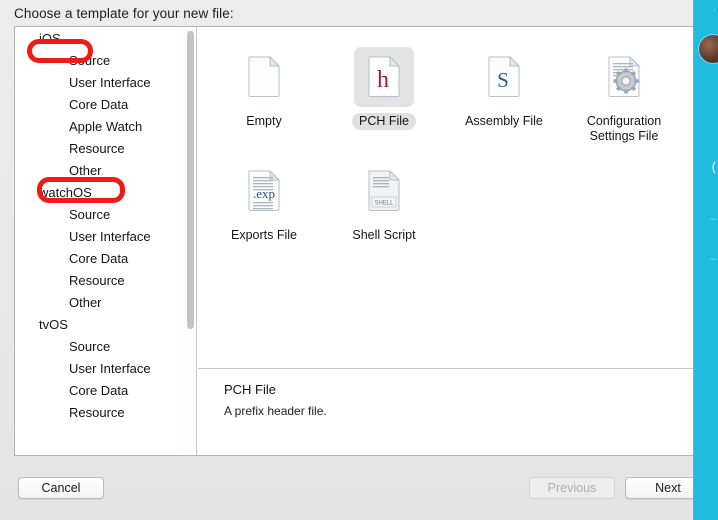 The image size is (718, 520). I want to click on pch-file-icon: h, so click(384, 77).